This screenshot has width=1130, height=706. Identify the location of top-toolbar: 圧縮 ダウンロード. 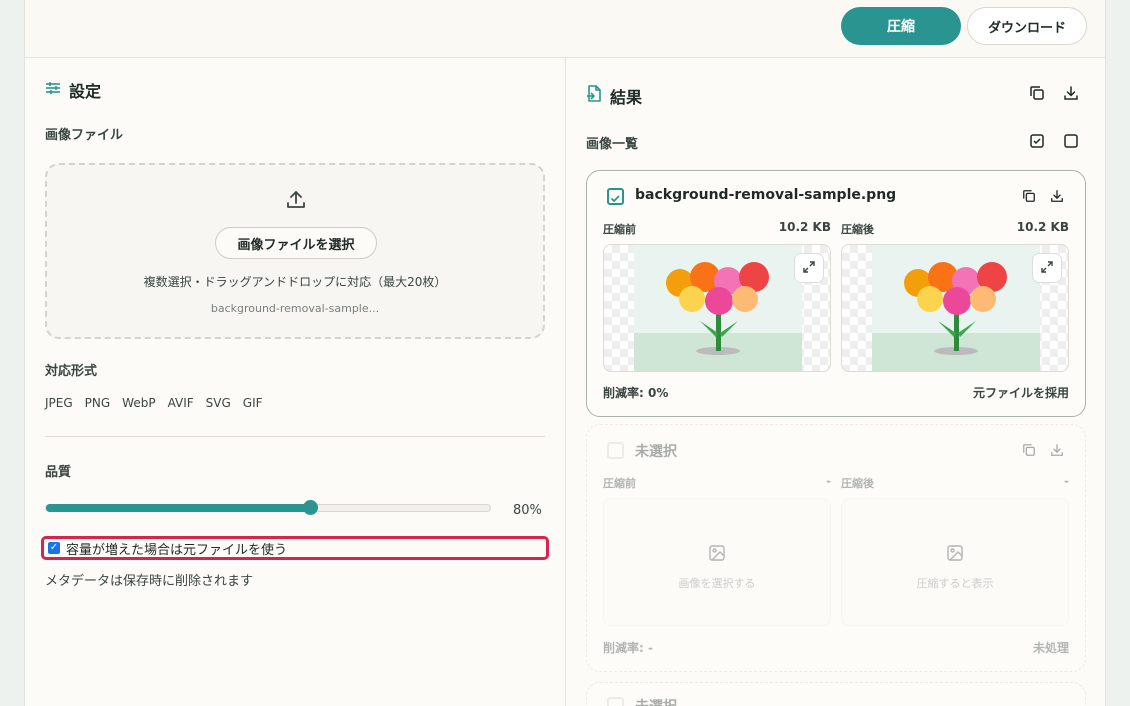
(565, 29).